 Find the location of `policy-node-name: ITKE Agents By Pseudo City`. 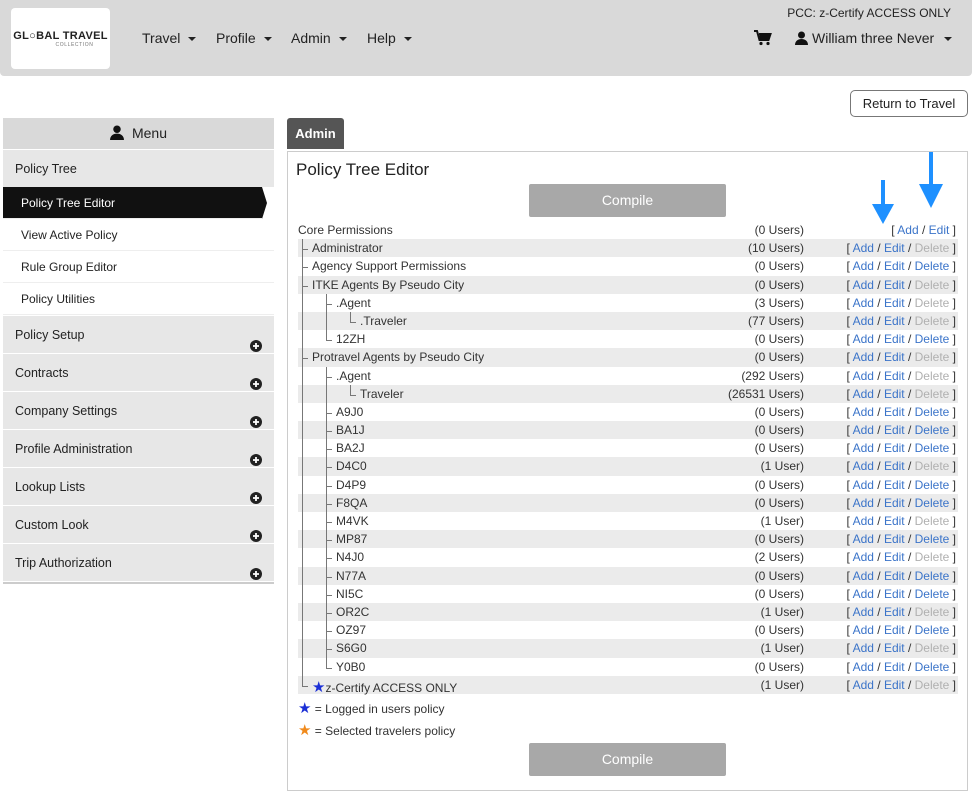

policy-node-name: ITKE Agents By Pseudo City is located at coordinates (388, 285).